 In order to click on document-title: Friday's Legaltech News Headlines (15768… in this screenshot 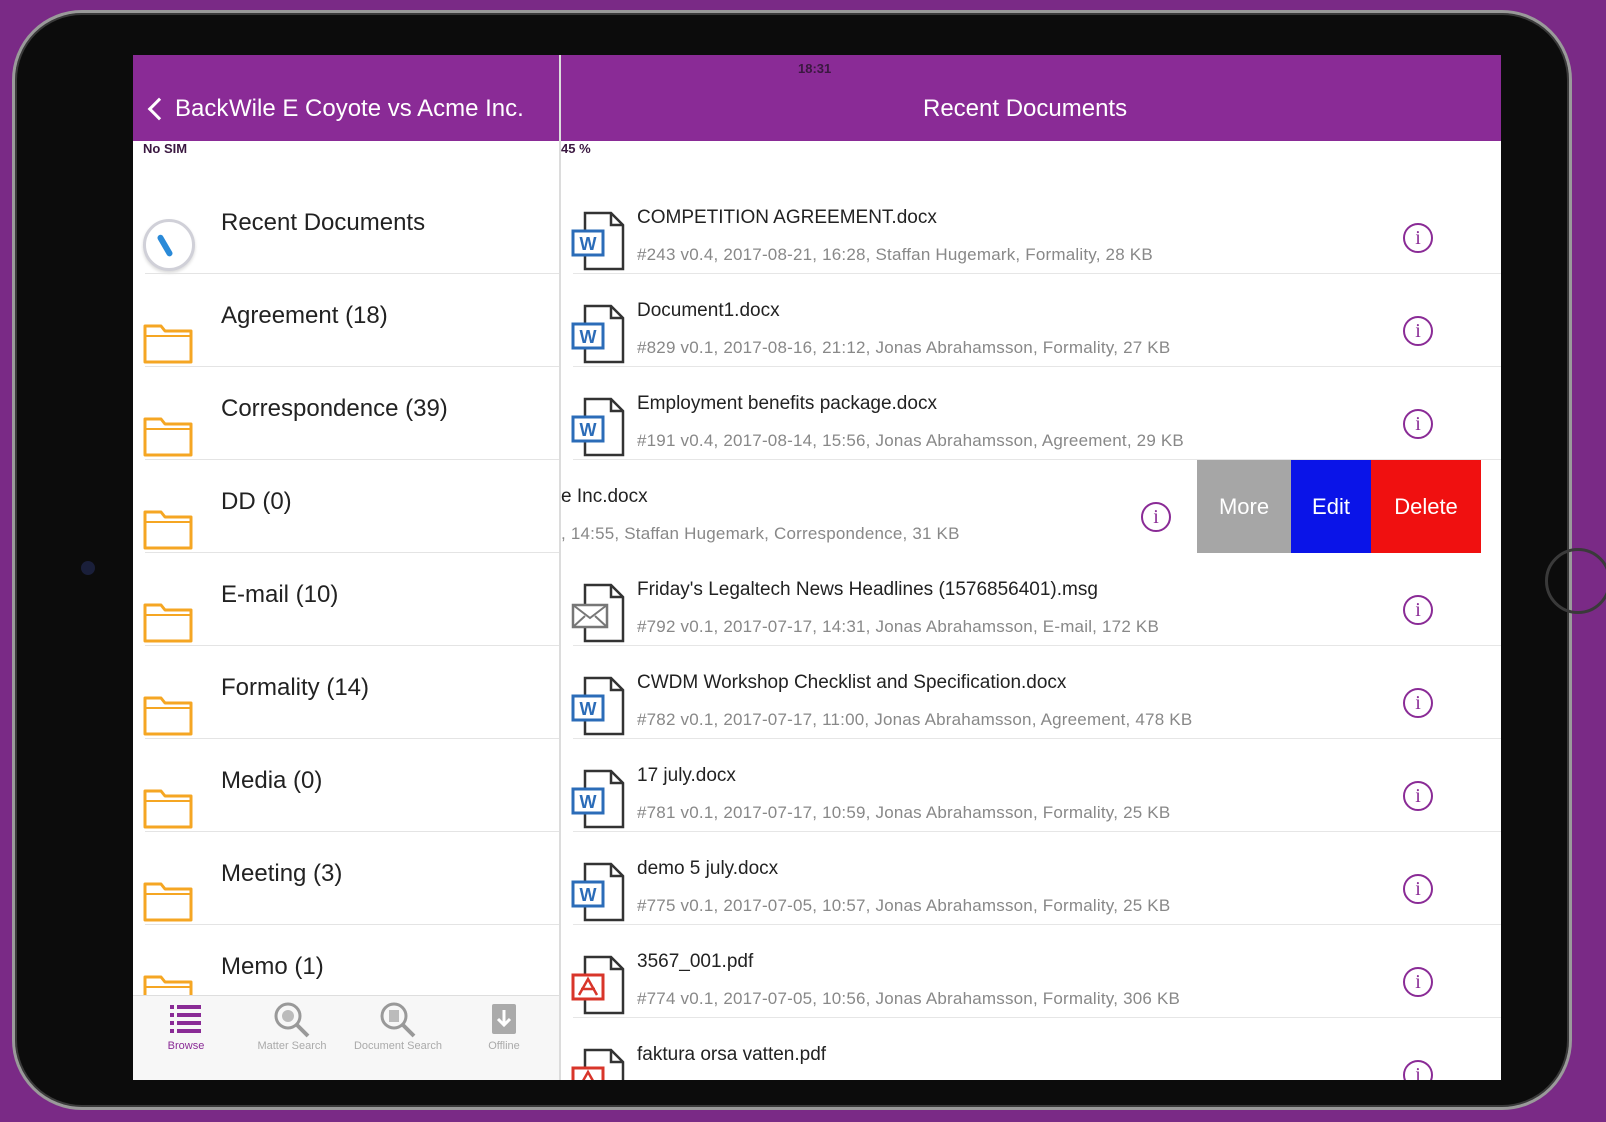, I will do `click(867, 589)`.